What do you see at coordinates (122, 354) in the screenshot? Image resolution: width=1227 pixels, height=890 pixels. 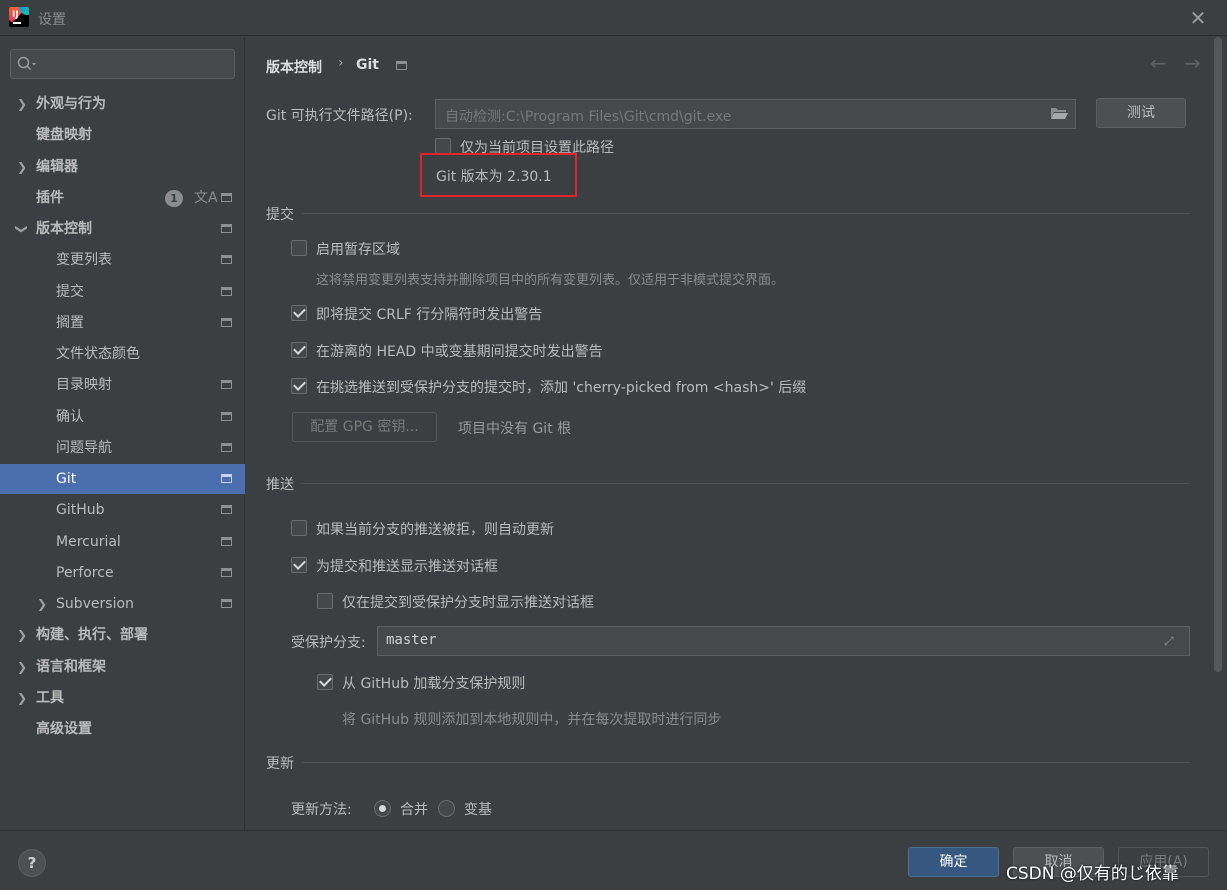 I see `sidebar-item-file-status-colors: 文件状态颜色` at bounding box center [122, 354].